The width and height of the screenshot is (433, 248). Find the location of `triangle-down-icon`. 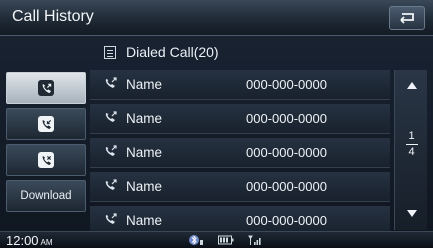

triangle-down-icon is located at coordinates (411, 213).